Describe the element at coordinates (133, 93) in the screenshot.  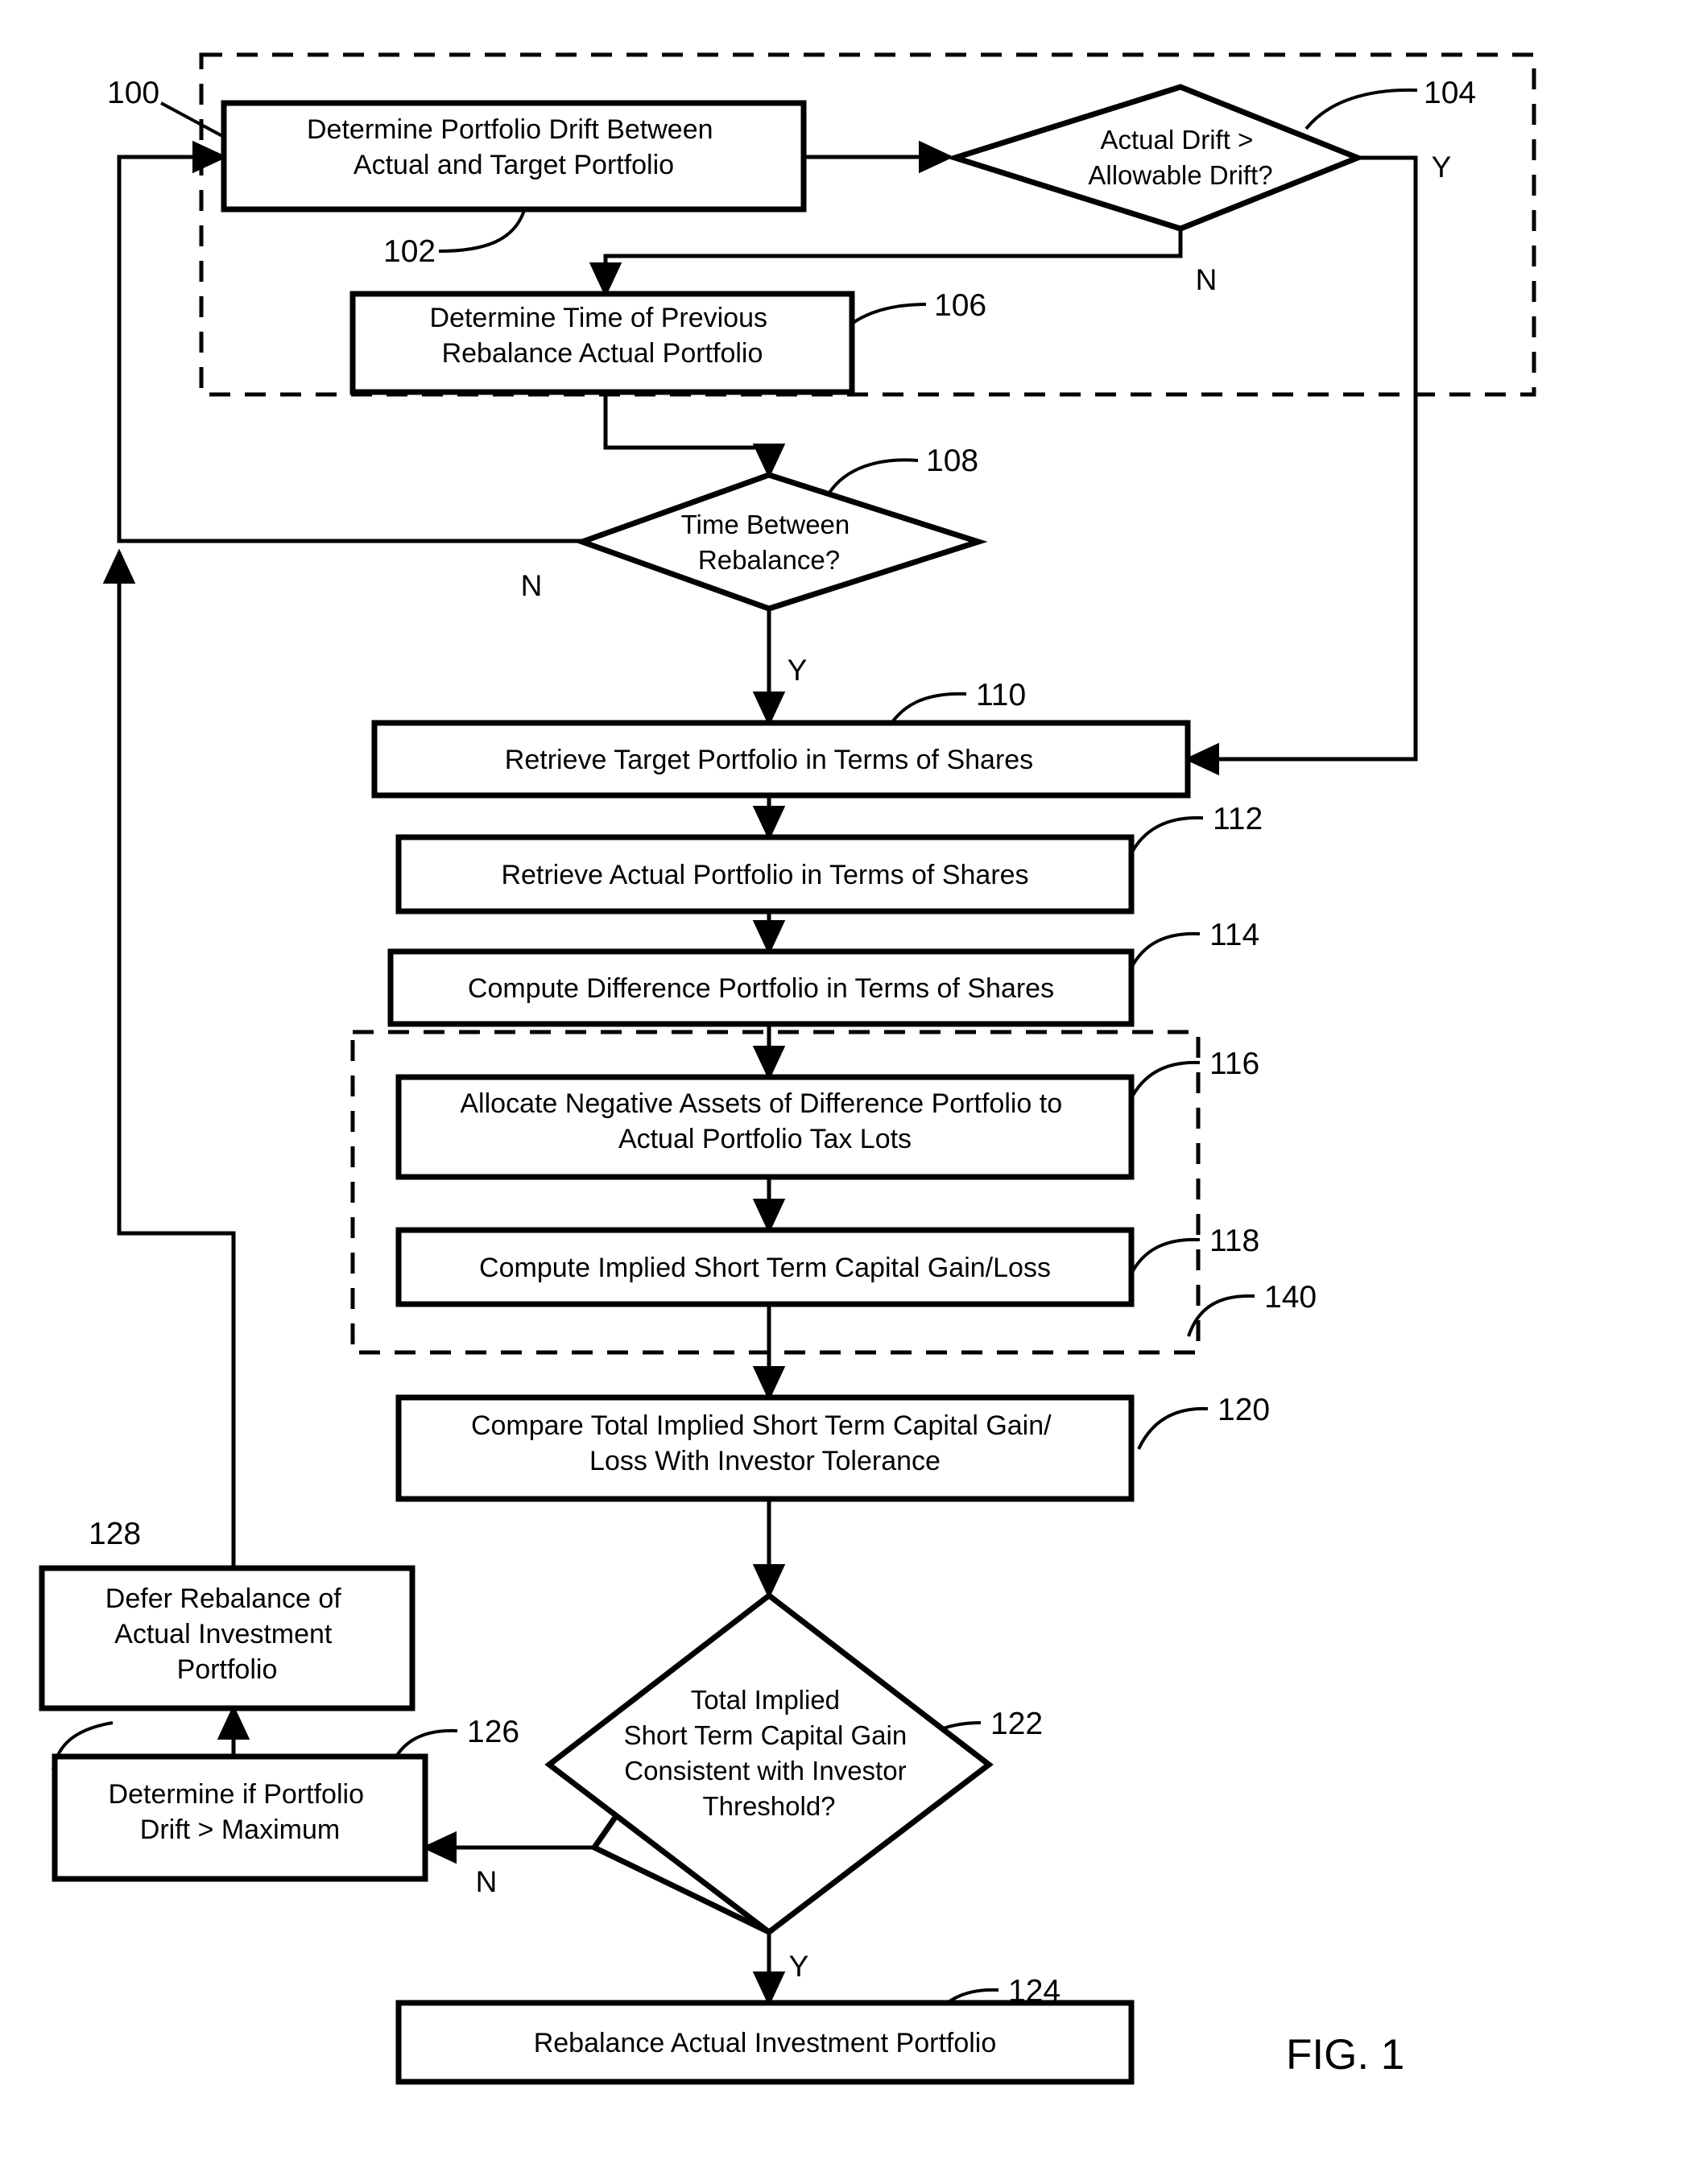
I see `ref-100: 100` at that location.